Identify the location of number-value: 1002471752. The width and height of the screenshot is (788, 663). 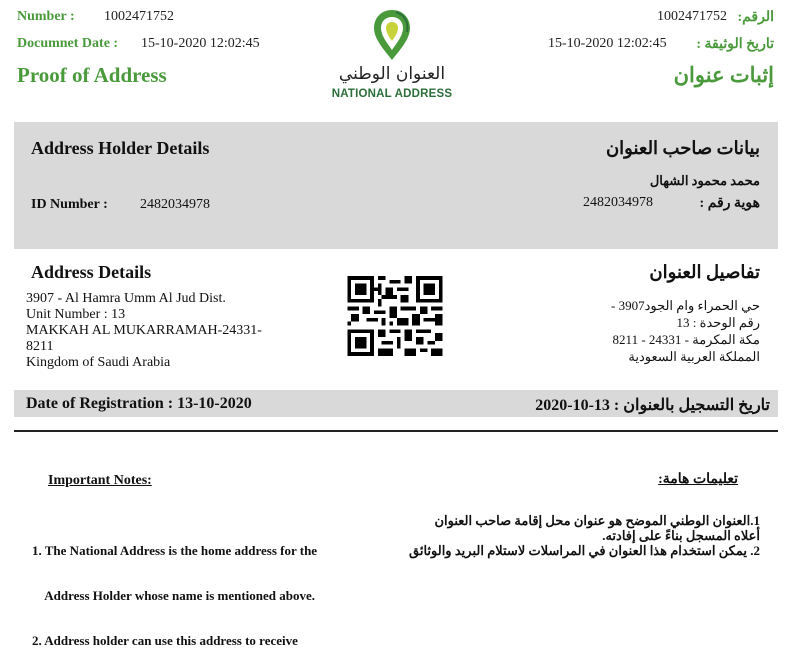
(139, 16).